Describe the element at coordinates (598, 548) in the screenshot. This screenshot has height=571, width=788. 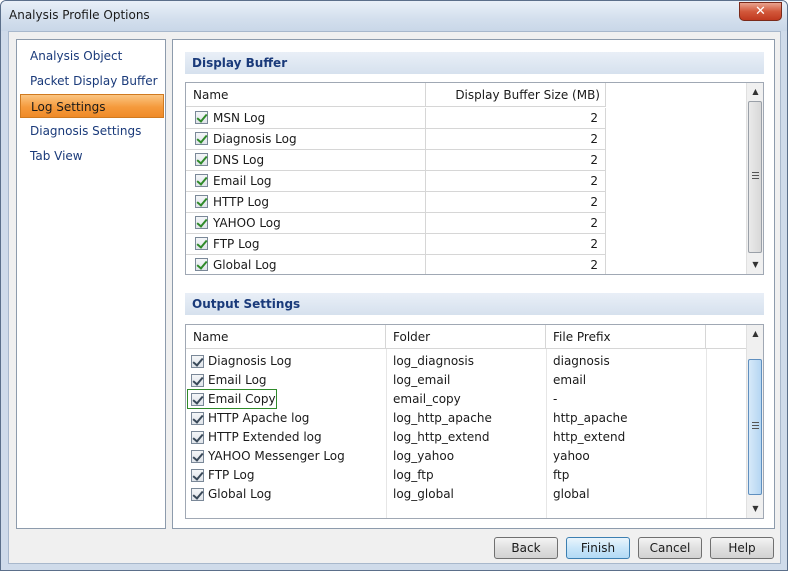
I see `finish-button: Finish` at that location.